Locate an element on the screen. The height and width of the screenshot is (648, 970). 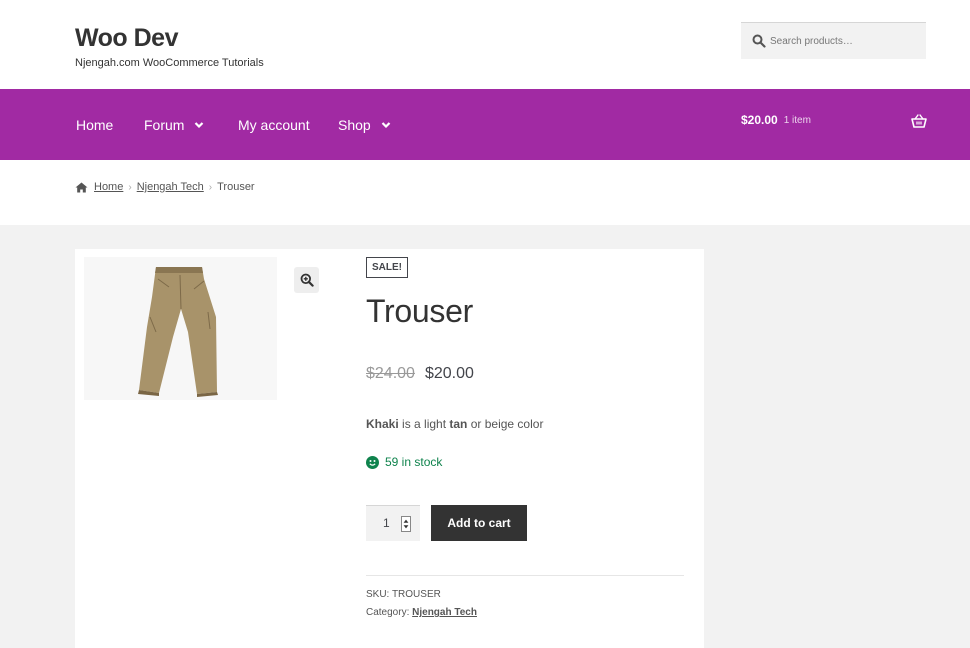
nav-item-shop: Shop is located at coordinates (364, 125).